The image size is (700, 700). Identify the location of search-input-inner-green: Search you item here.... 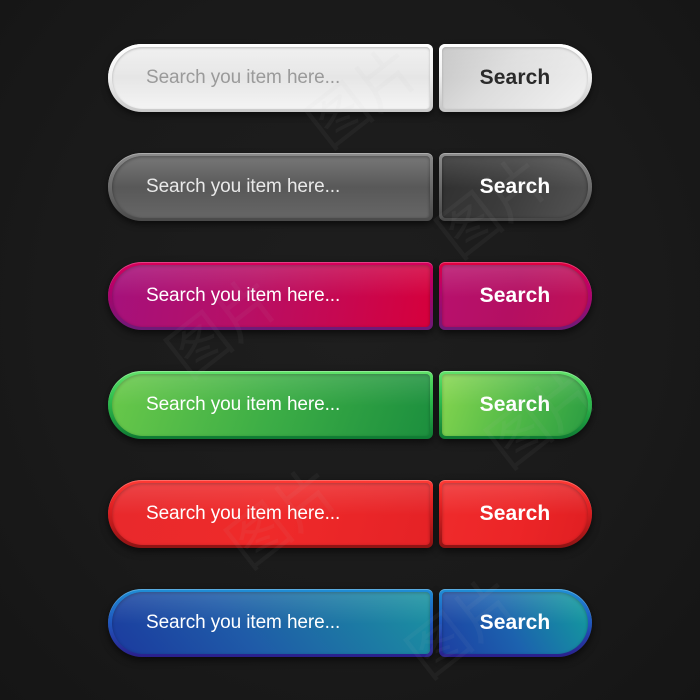
(271, 405).